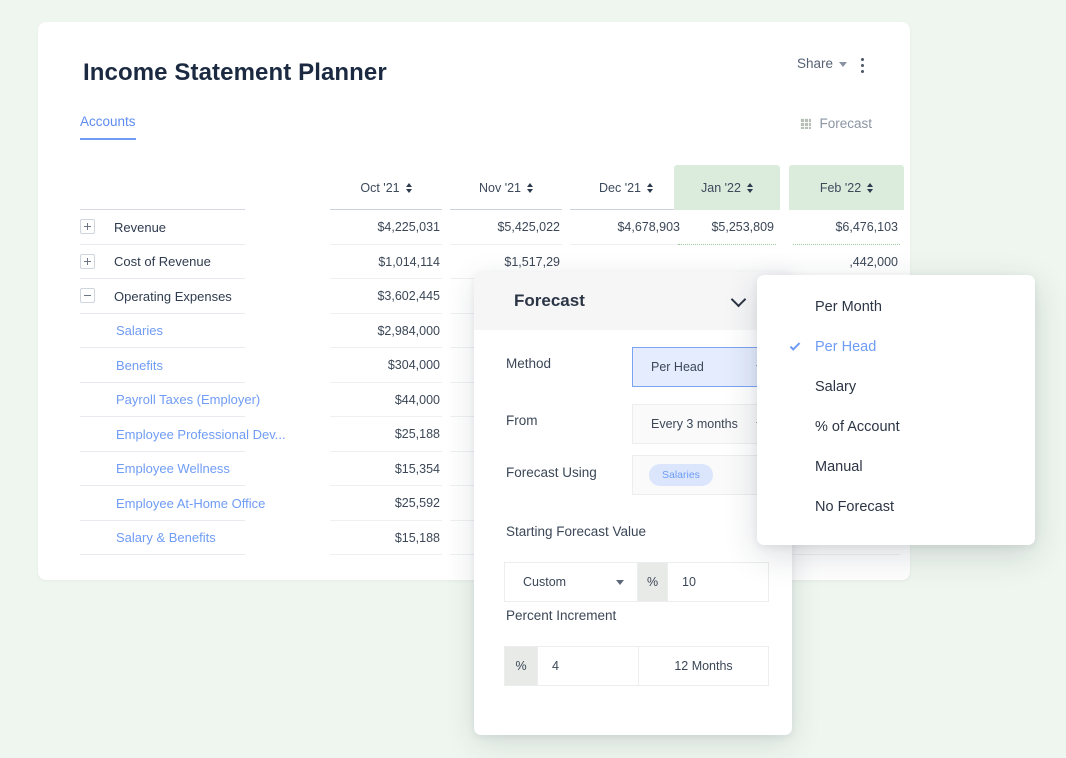 This screenshot has height=758, width=1066. Describe the element at coordinates (139, 365) in the screenshot. I see `row-label: Benefits` at that location.